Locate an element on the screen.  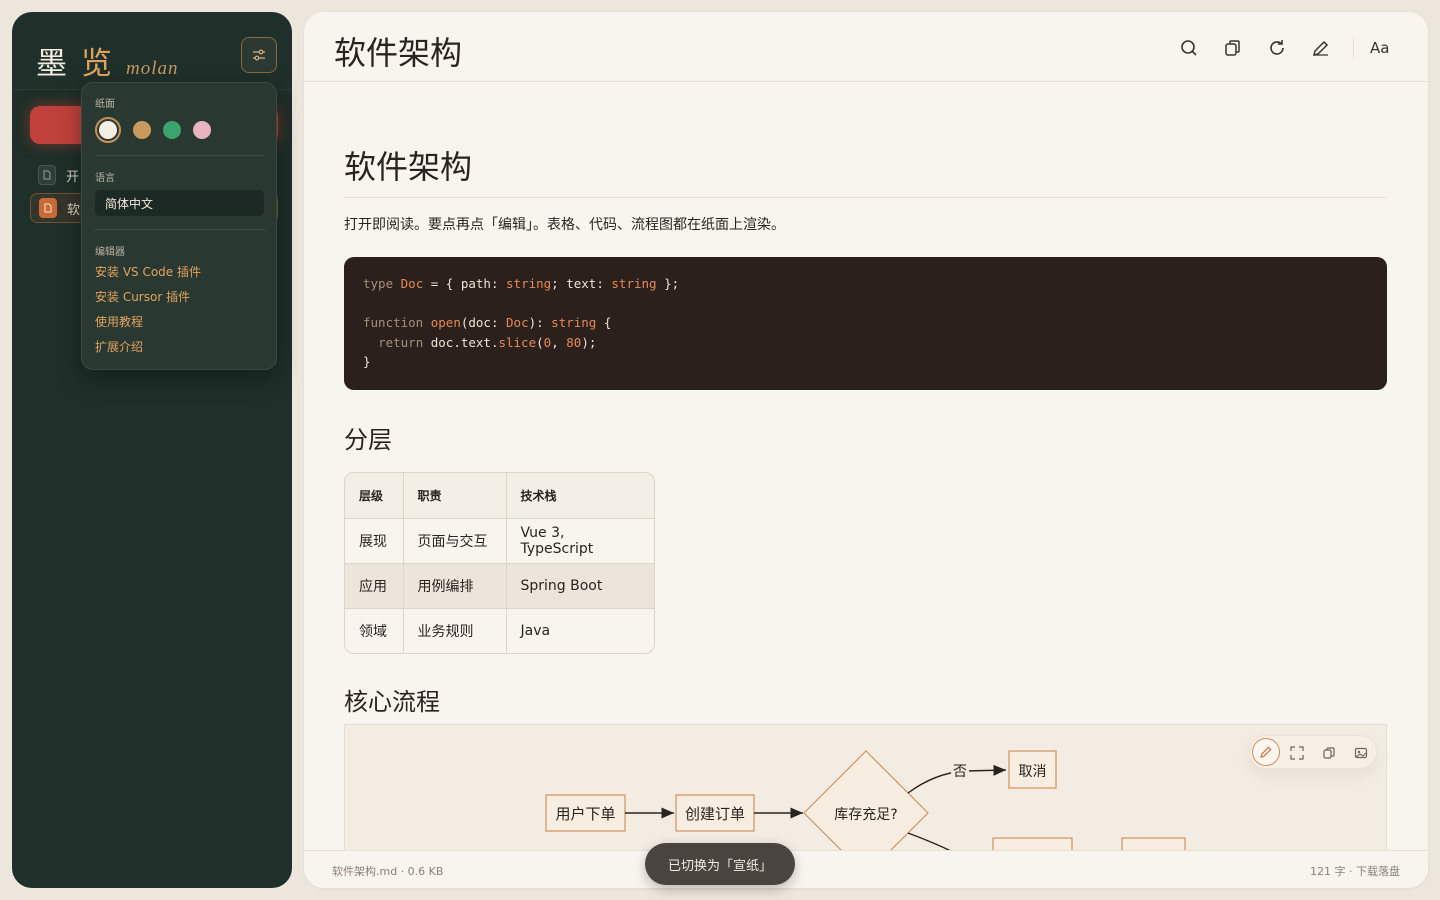
flow-copy-button is located at coordinates (1329, 753).